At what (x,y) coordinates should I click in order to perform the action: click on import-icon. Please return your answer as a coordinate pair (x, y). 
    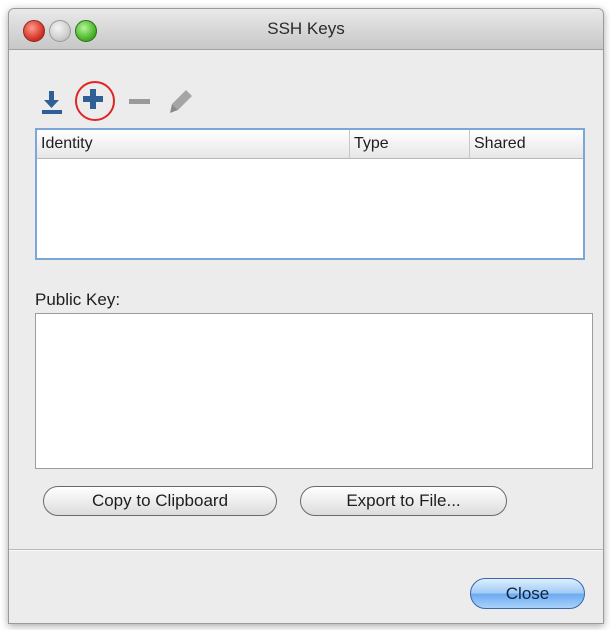
    Looking at the image, I should click on (52, 102).